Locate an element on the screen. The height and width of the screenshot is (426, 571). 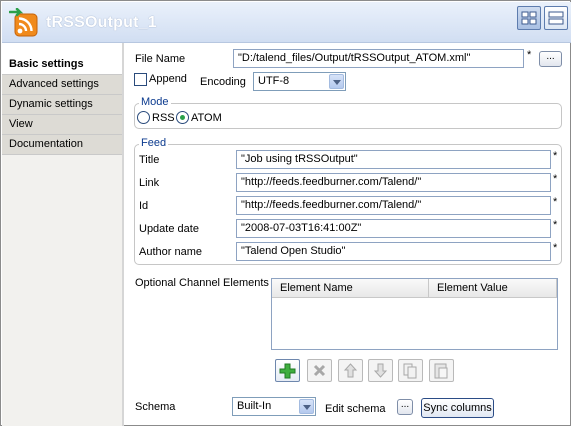
grid-view-icon is located at coordinates (529, 18).